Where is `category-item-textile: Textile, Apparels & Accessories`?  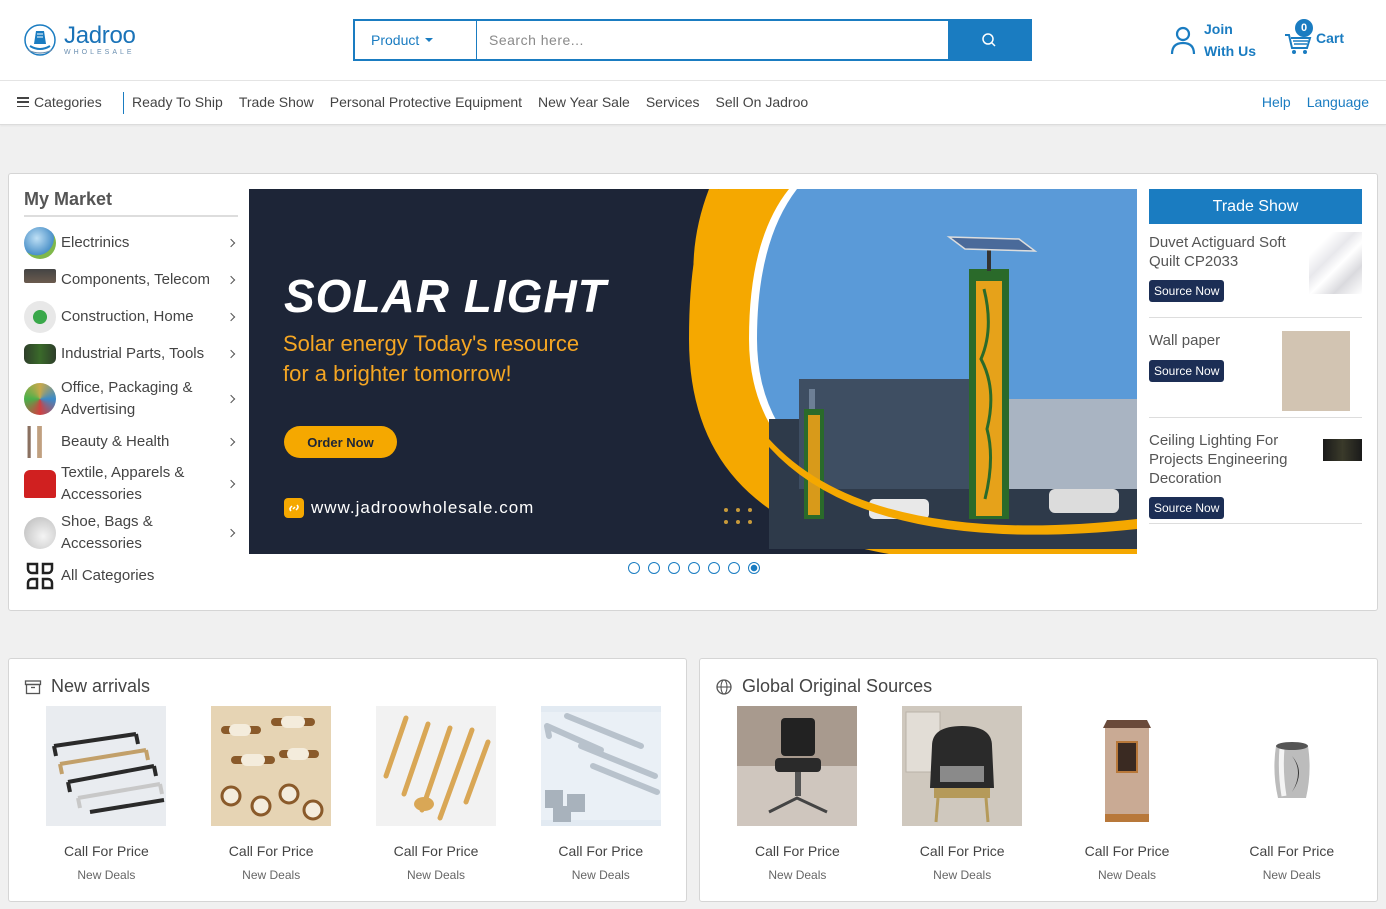 category-item-textile: Textile, Apparels & Accessories is located at coordinates (131, 484).